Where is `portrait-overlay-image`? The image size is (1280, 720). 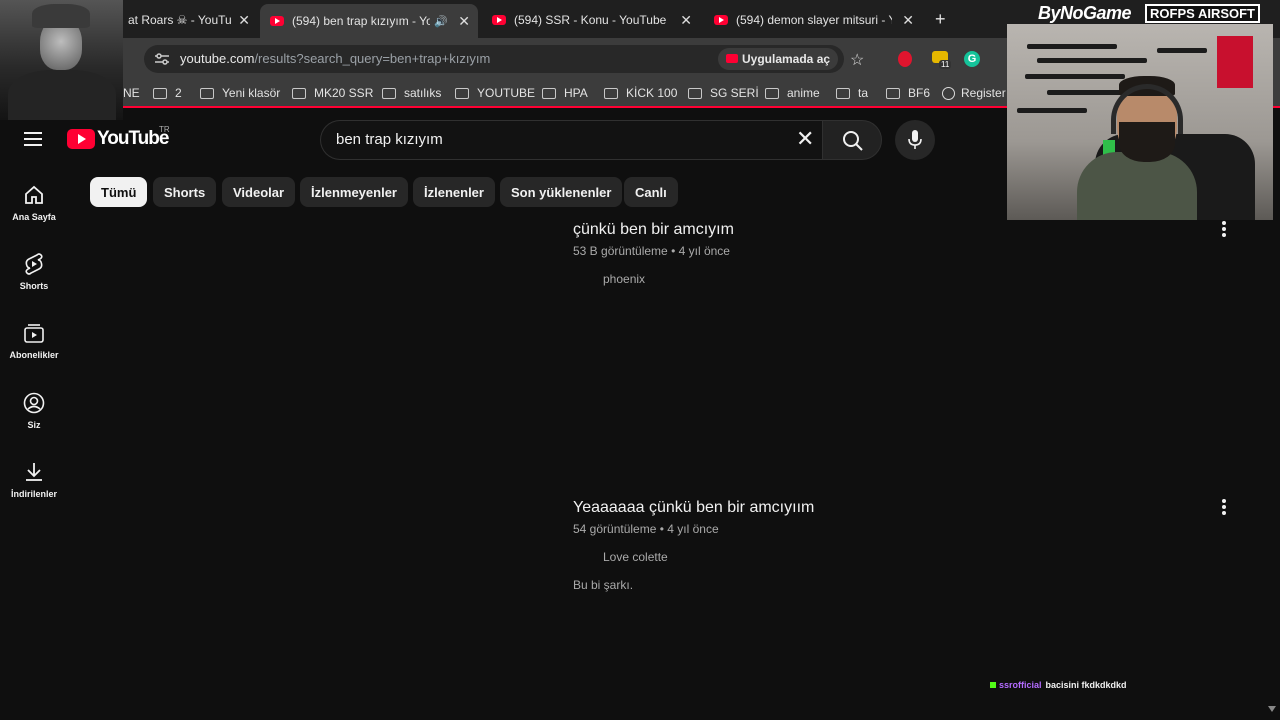
portrait-overlay-image is located at coordinates (61, 60).